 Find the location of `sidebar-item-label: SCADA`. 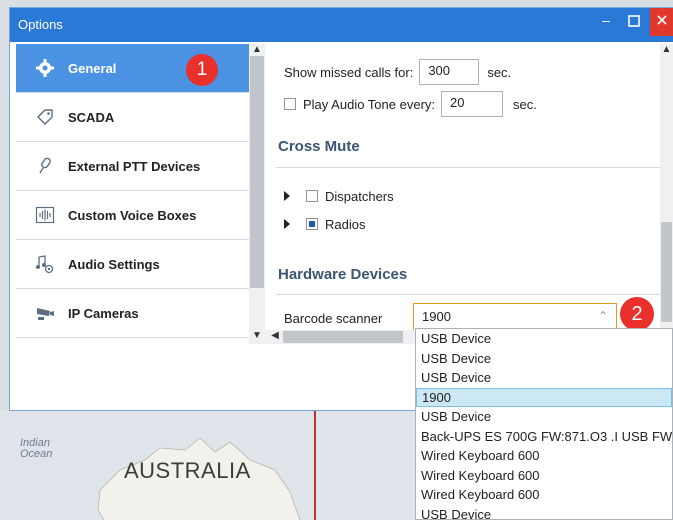

sidebar-item-label: SCADA is located at coordinates (91, 117).